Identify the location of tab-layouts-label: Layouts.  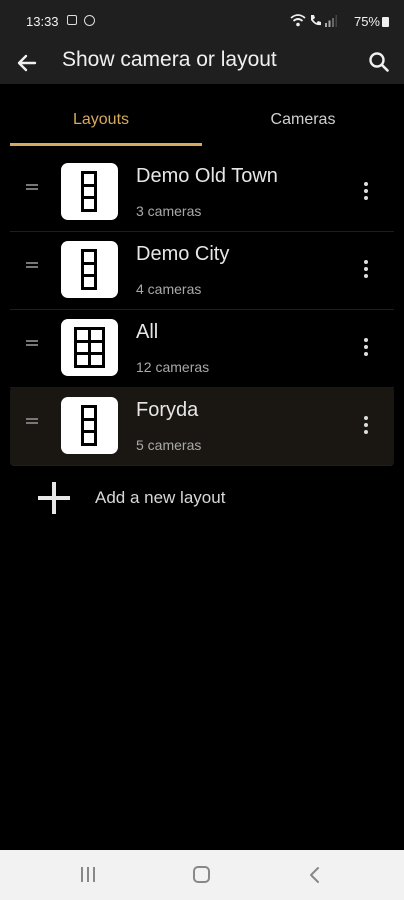
(101, 119).